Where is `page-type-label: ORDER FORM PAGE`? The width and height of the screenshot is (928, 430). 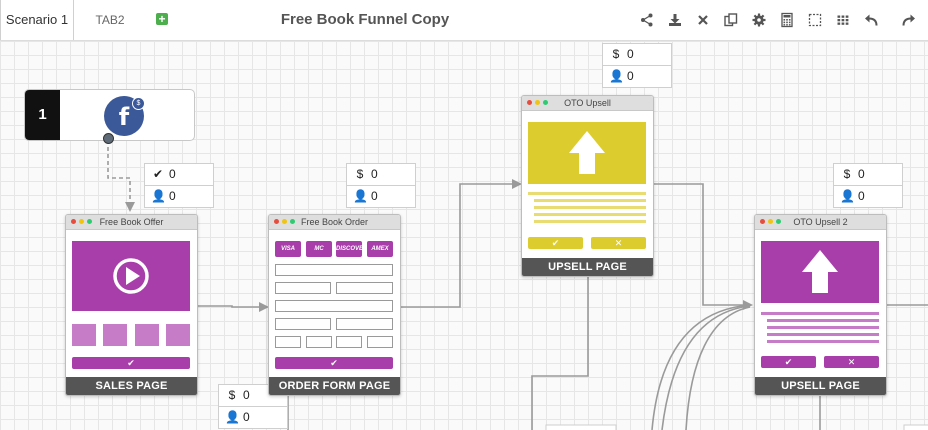
page-type-label: ORDER FORM PAGE is located at coordinates (334, 386).